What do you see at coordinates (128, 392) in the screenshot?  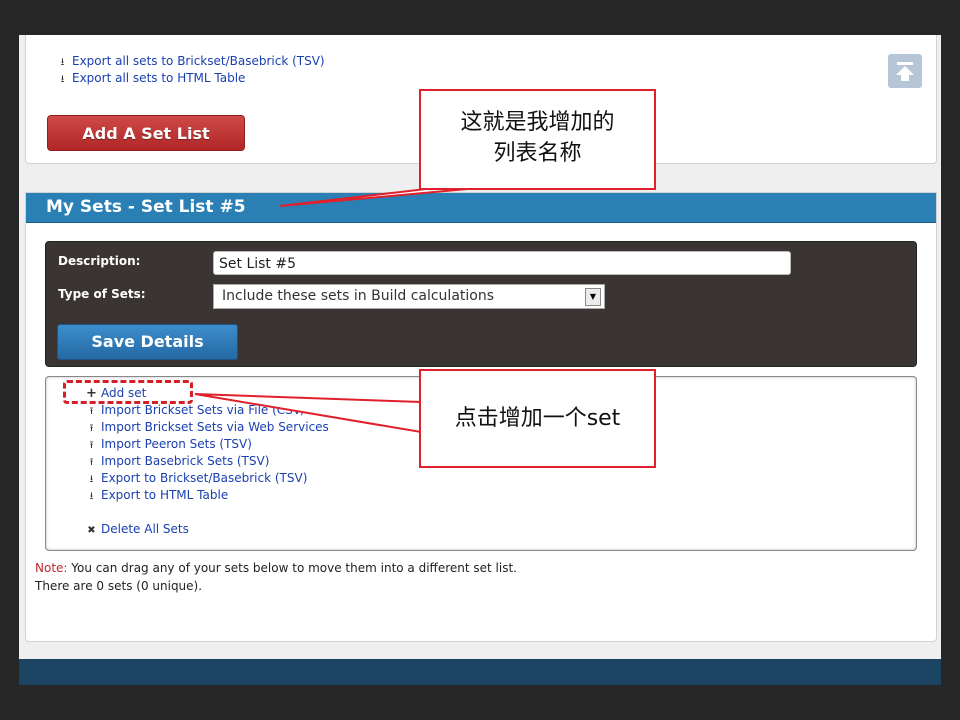 I see `add-set-highlight` at bounding box center [128, 392].